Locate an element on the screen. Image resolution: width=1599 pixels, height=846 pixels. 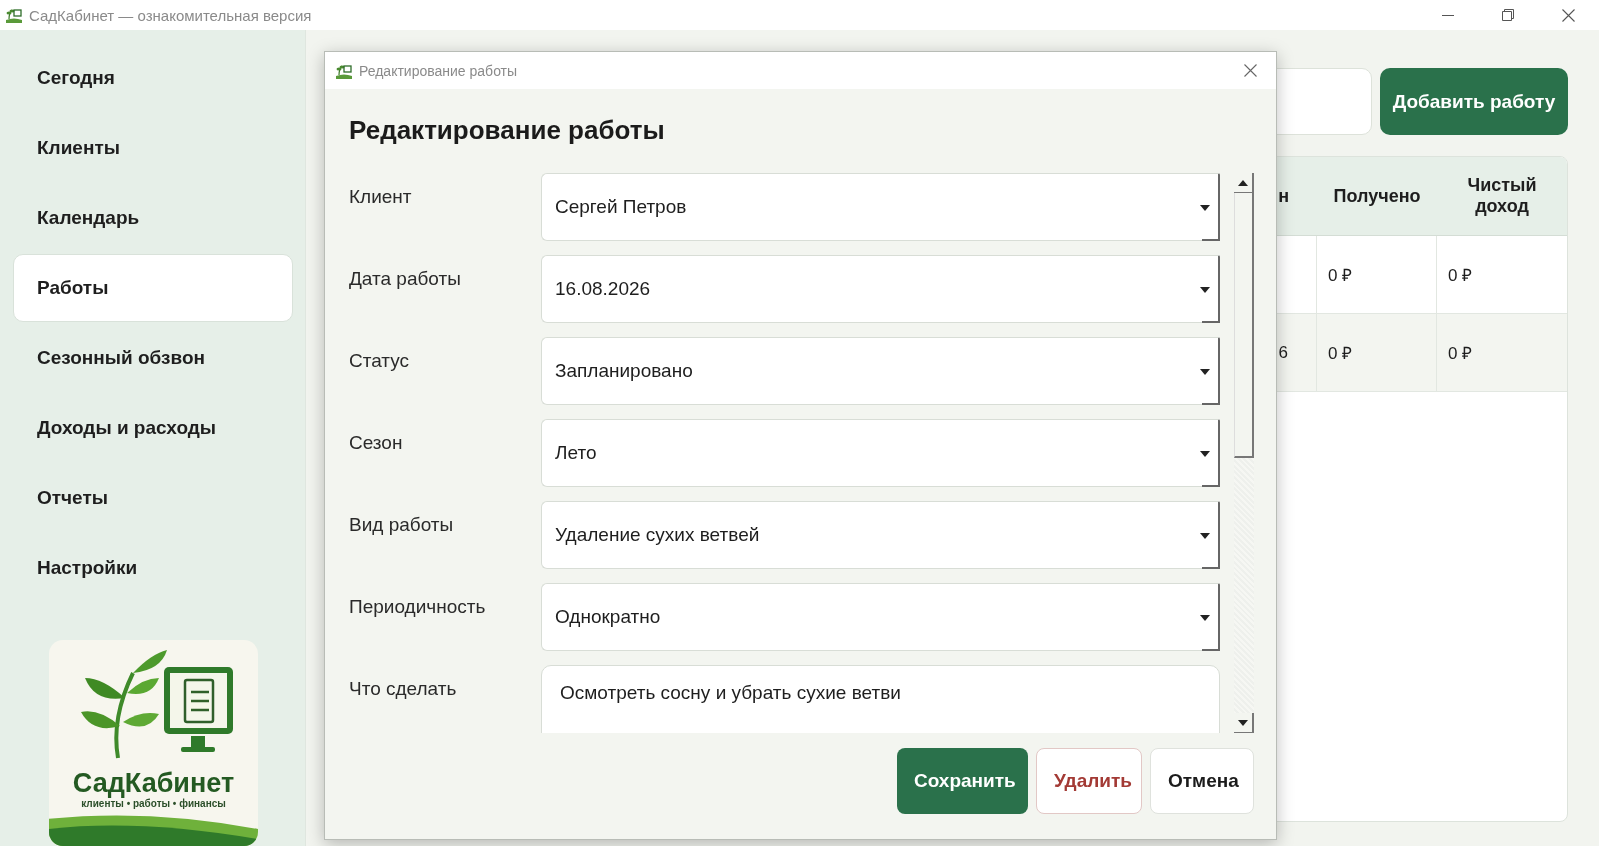
logo-title: СадКабинет is located at coordinates (153, 783).